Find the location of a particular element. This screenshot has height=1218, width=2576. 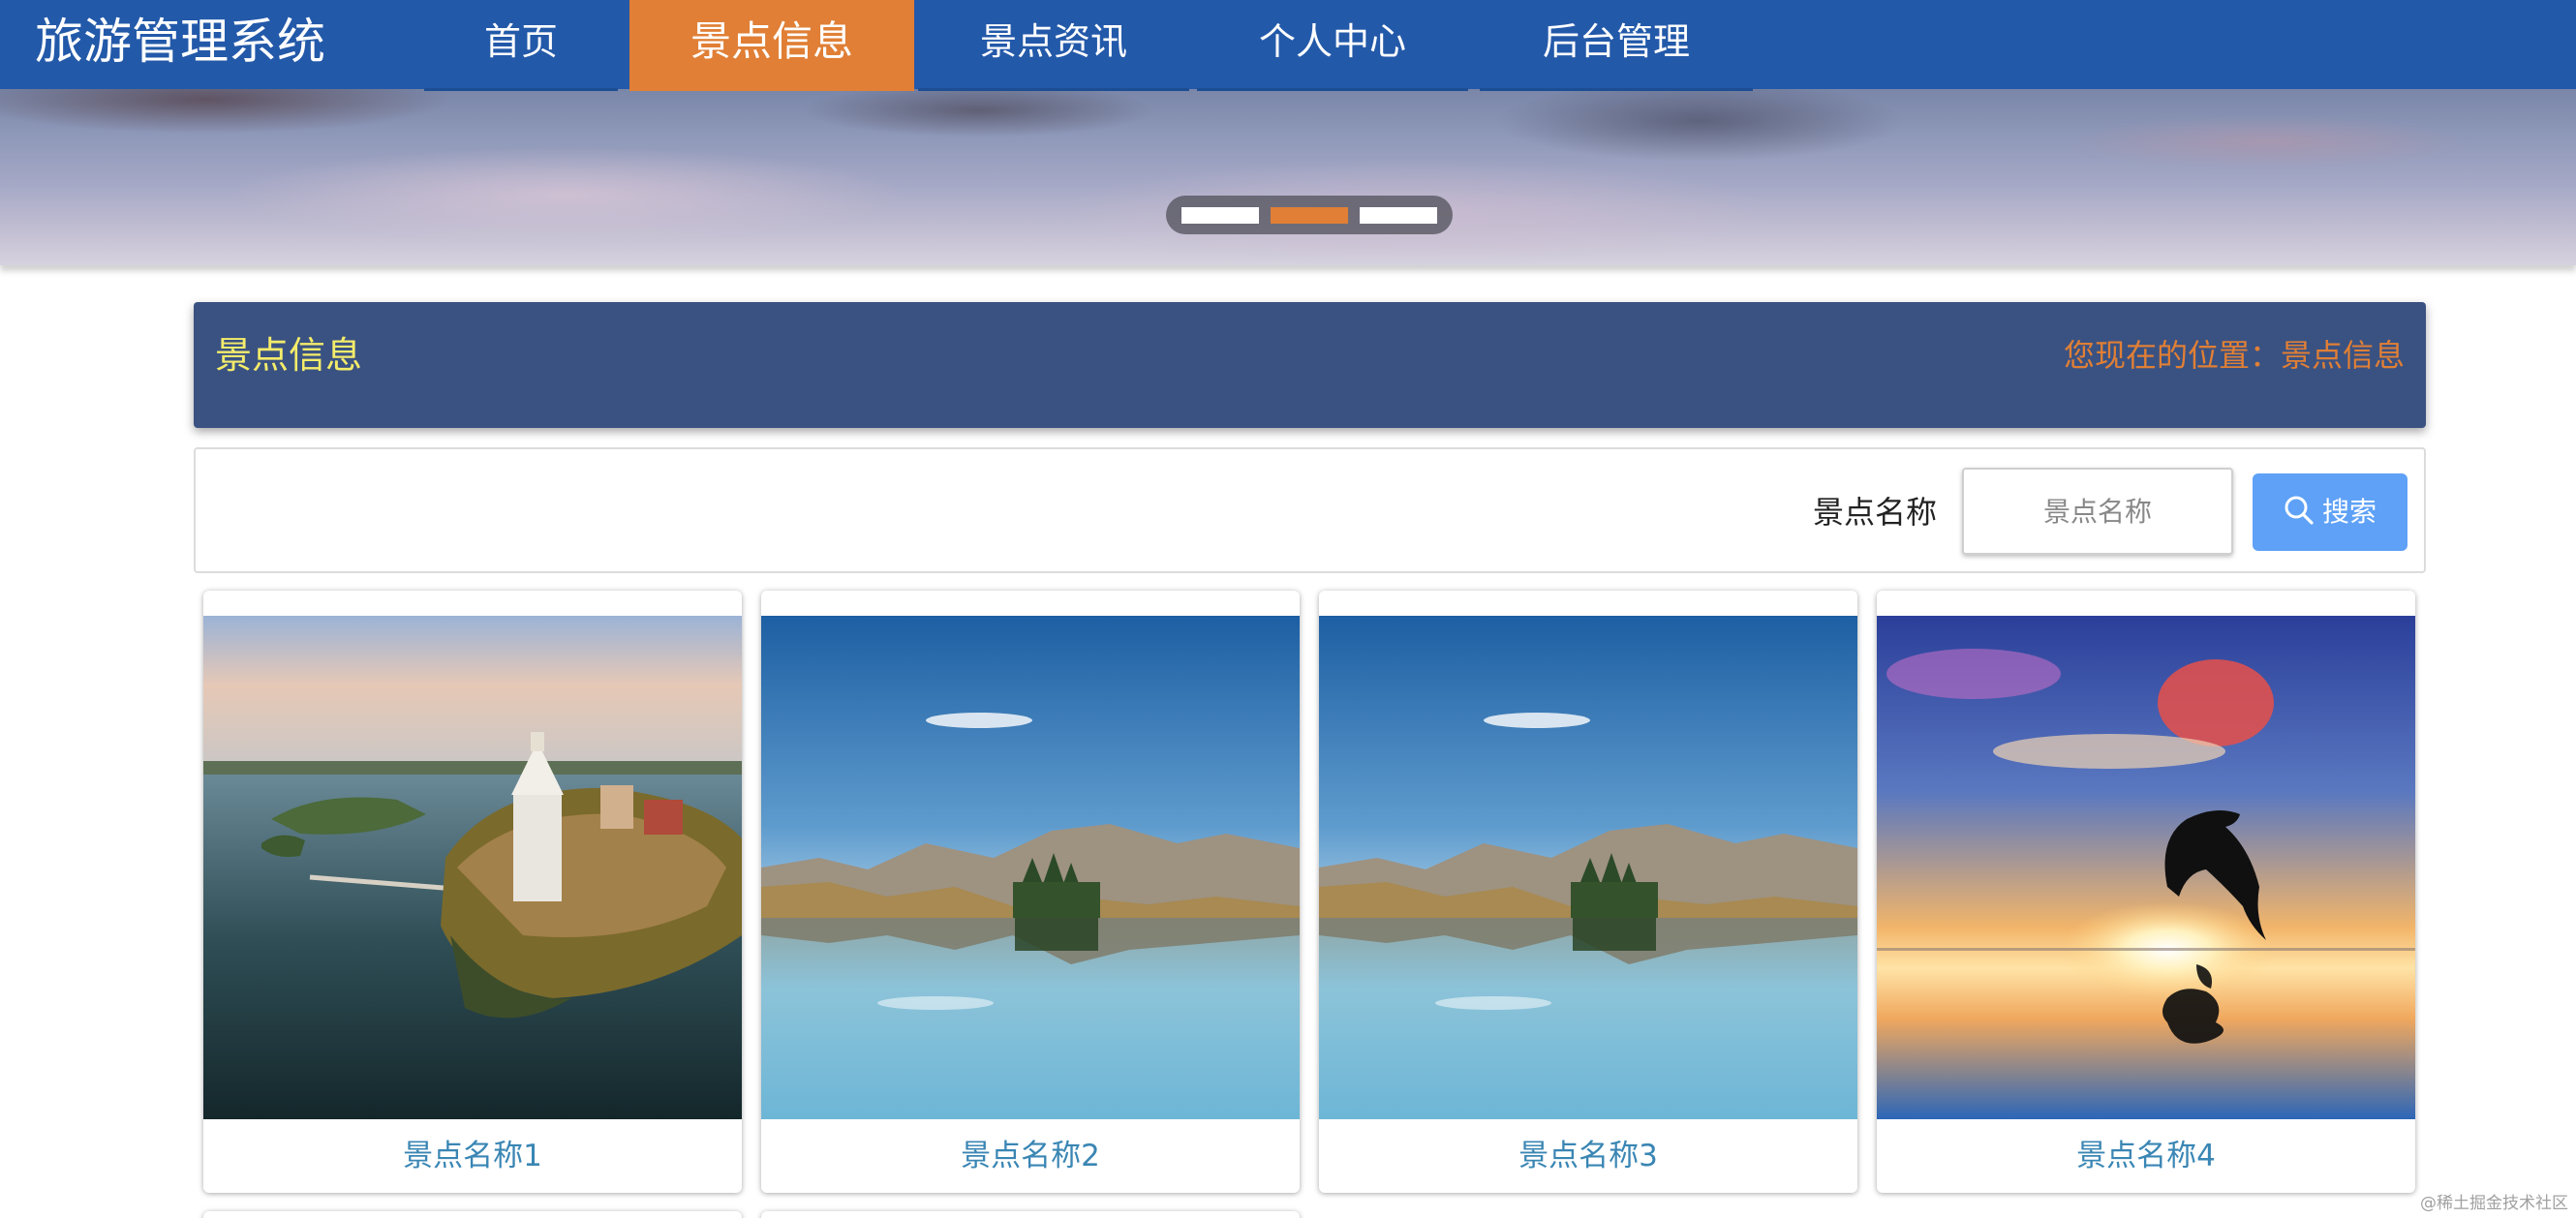

nav-item-label: 后台管理 is located at coordinates (1616, 41).